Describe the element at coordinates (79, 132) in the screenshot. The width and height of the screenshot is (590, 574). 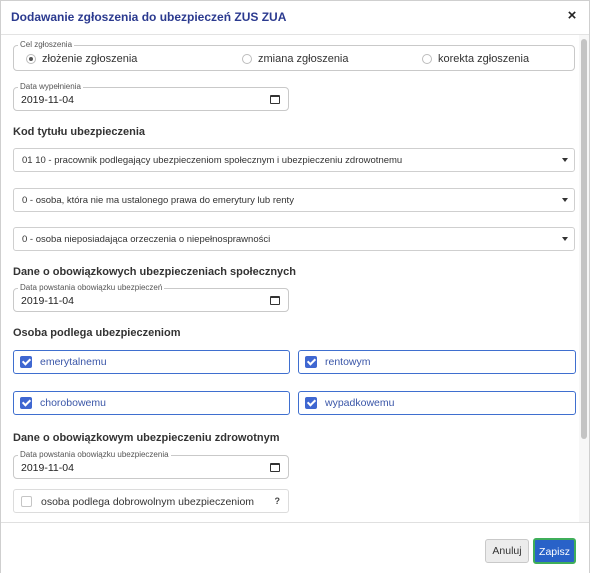
I see `insurance-code-heading: Kod tytułu ubezpieczenia` at that location.